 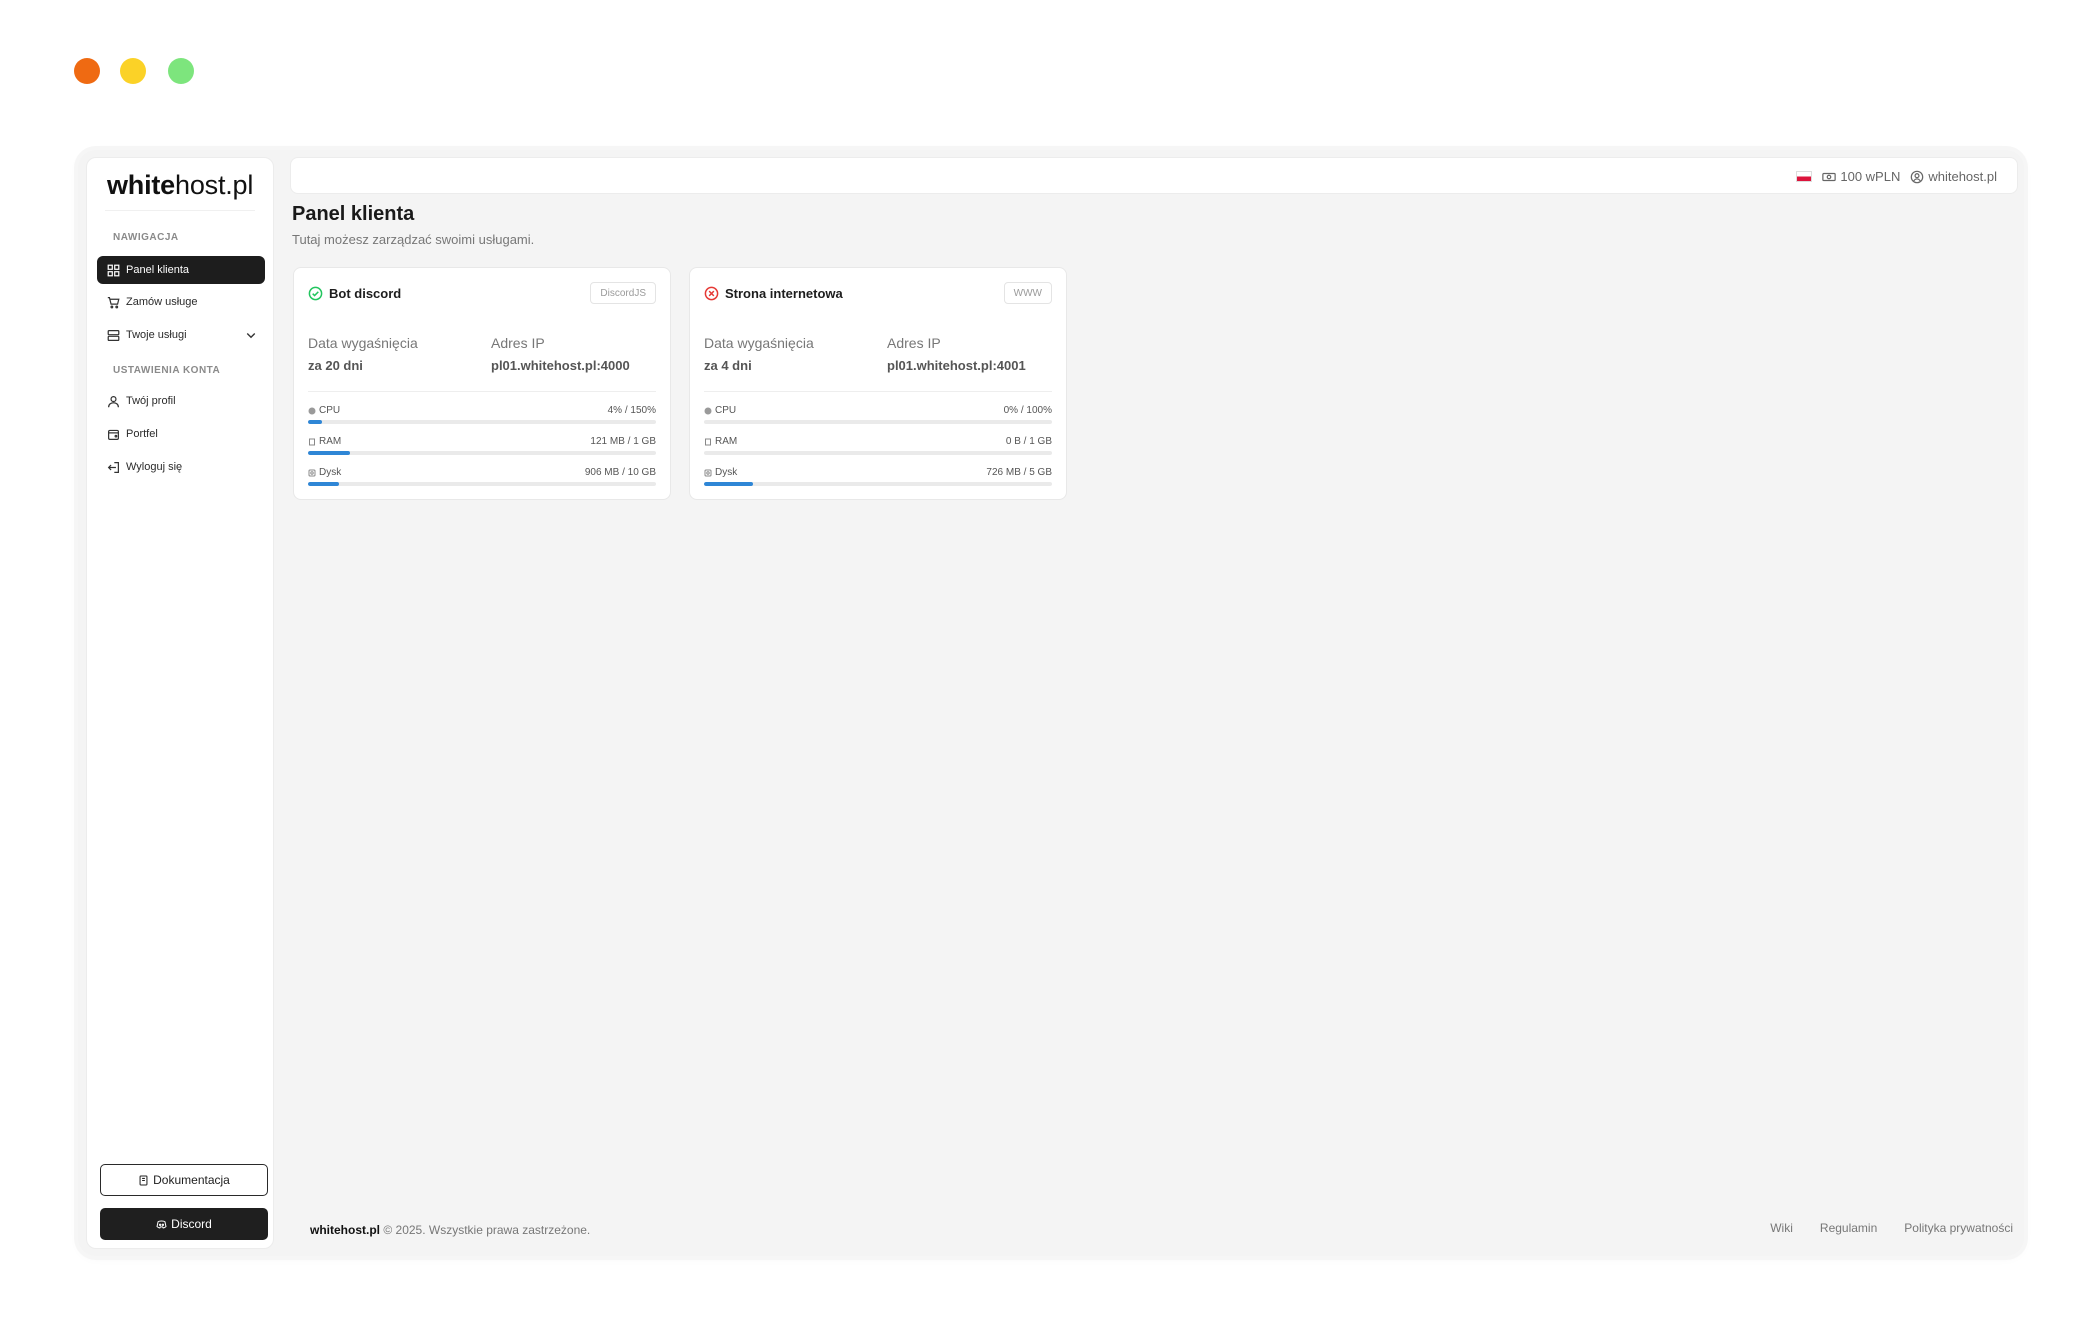 I want to click on user-circle-icon, so click(x=1917, y=176).